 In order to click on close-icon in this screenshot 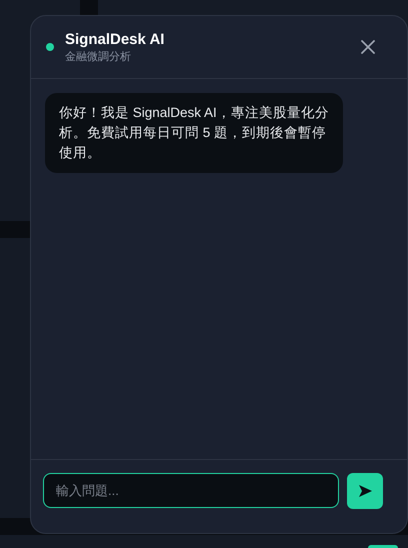, I will do `click(368, 47)`.